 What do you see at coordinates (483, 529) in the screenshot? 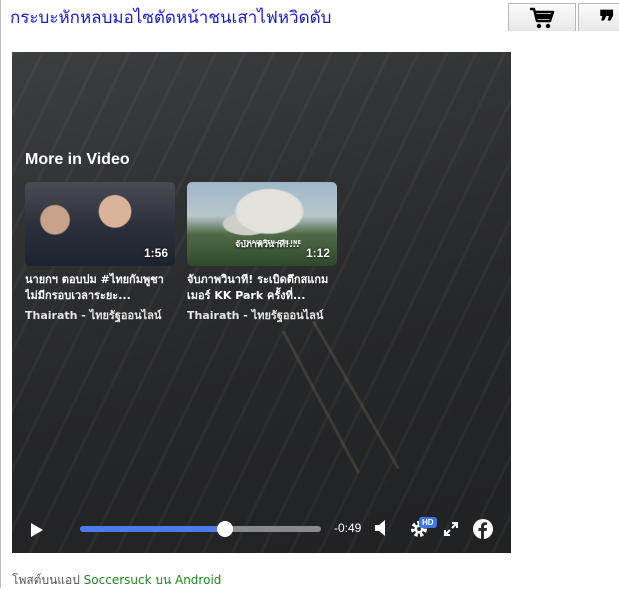
I see `facebook-icon` at bounding box center [483, 529].